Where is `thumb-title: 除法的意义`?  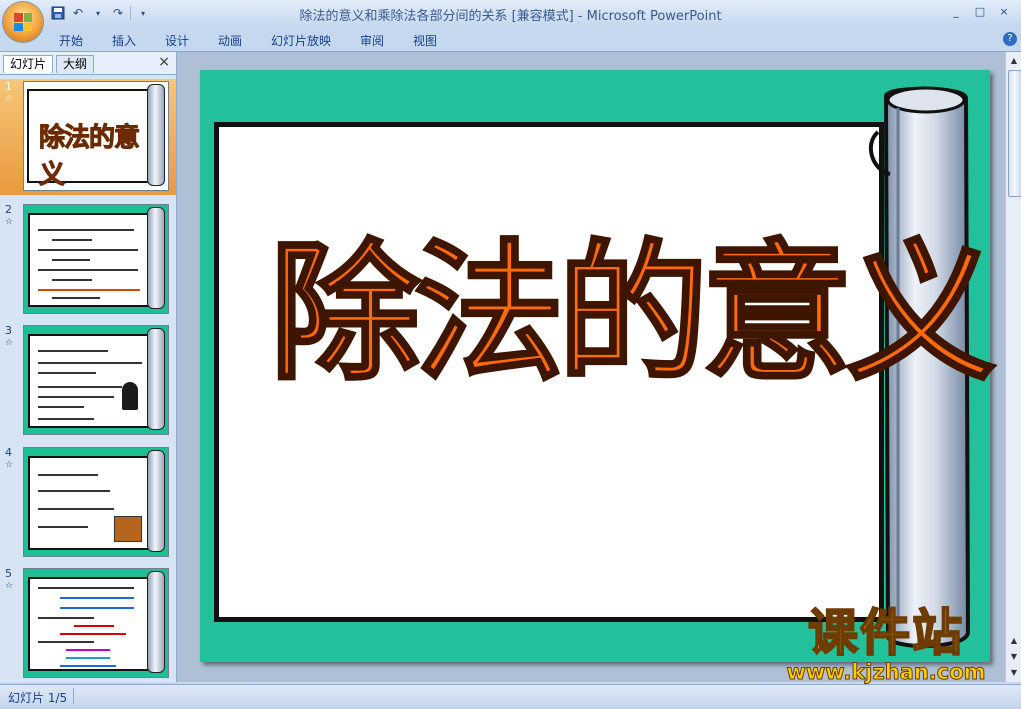
thumb-title: 除法的意义 is located at coordinates (90, 157).